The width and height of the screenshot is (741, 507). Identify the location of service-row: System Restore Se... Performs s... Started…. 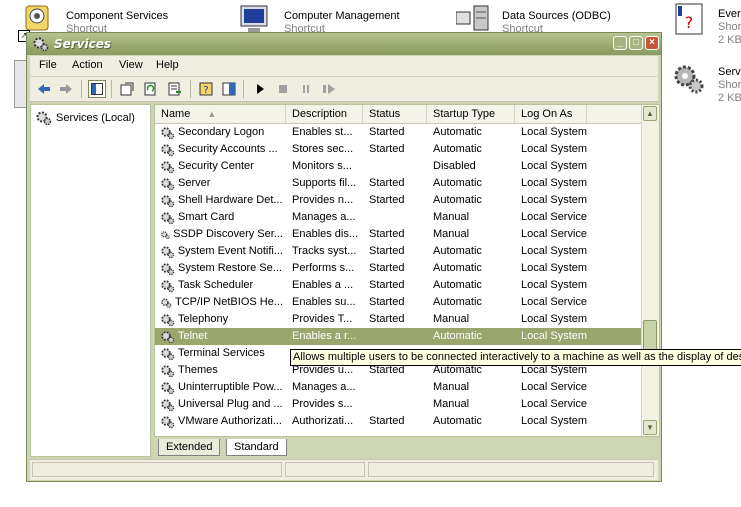
(399, 268).